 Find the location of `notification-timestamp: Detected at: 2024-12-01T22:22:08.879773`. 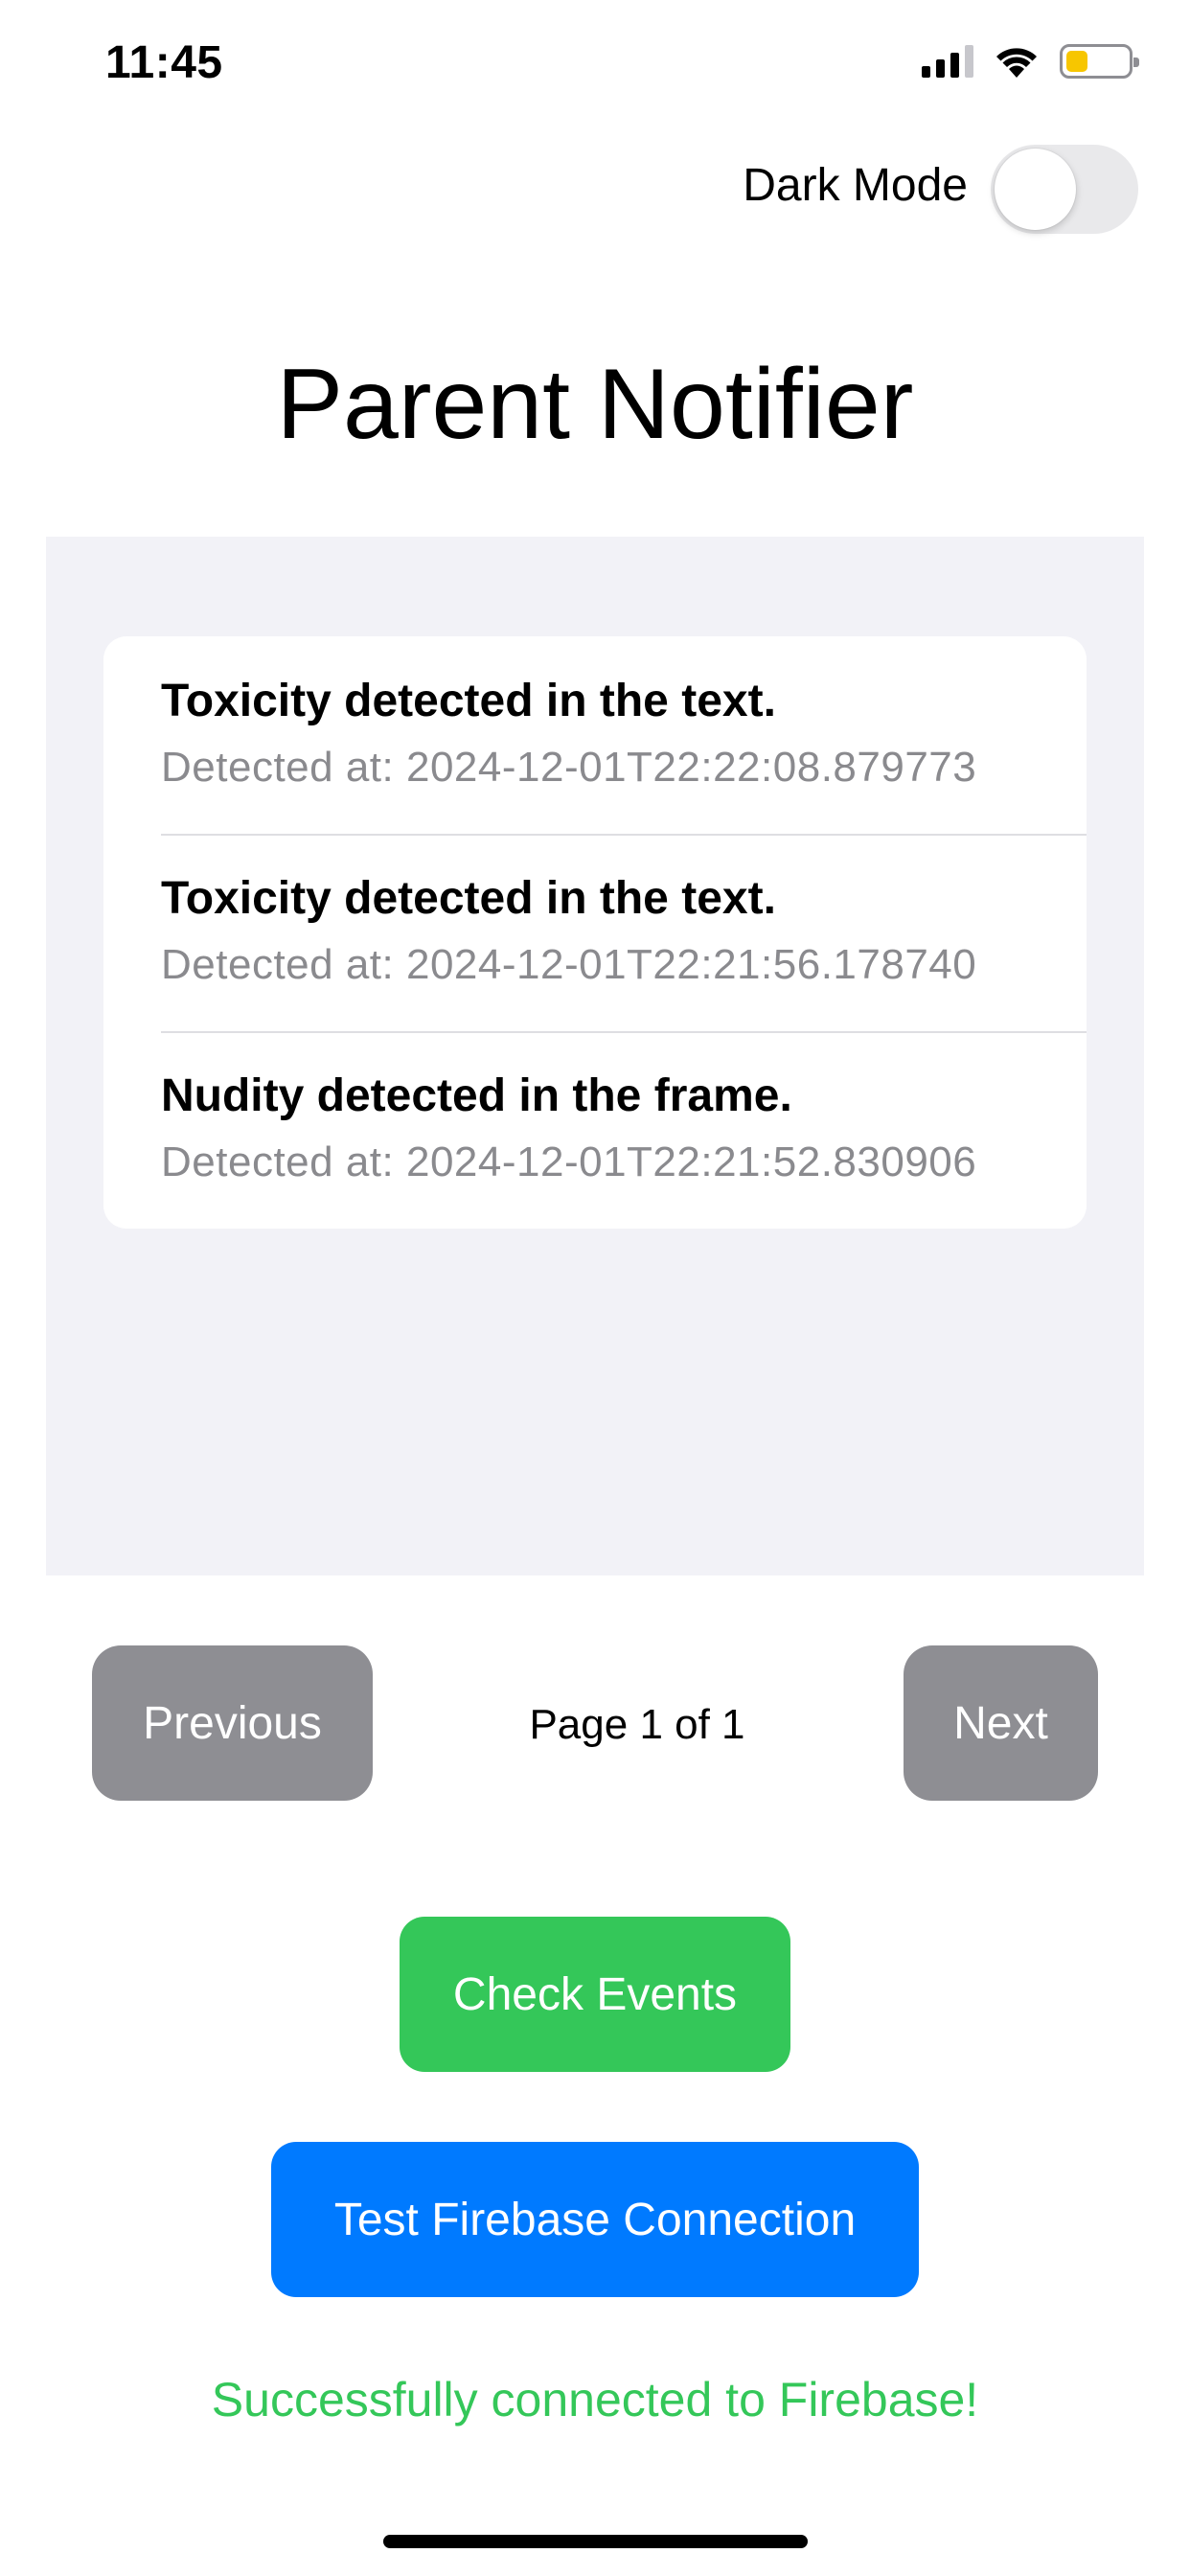

notification-timestamp: Detected at: 2024-12-01T22:22:08.879773 is located at coordinates (569, 767).